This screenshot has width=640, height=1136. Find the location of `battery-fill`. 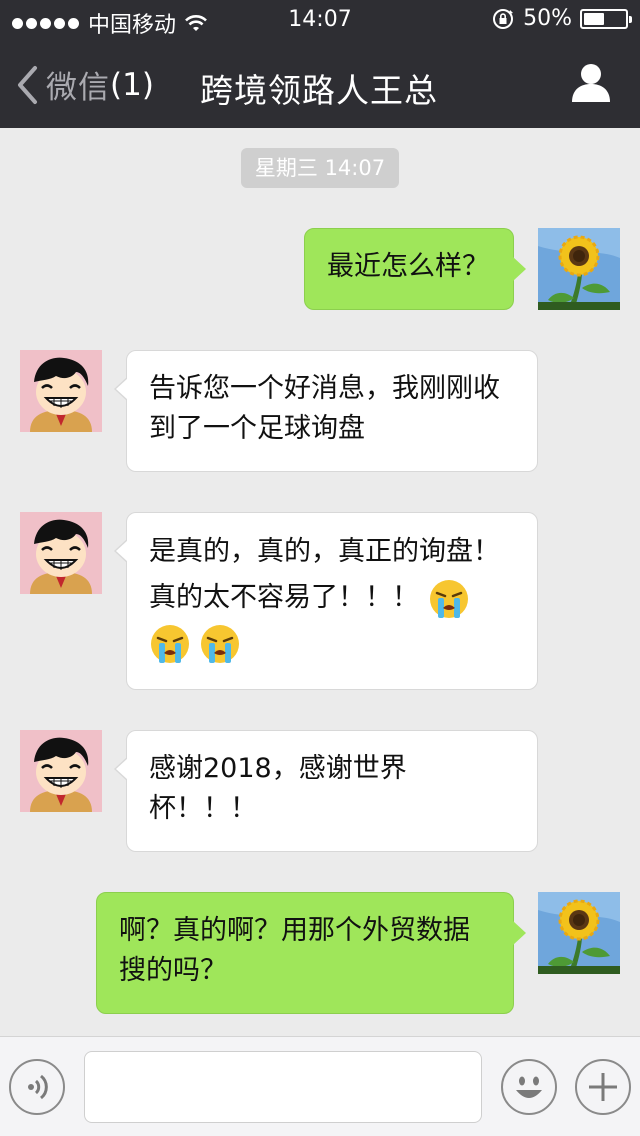

battery-fill is located at coordinates (594, 18).